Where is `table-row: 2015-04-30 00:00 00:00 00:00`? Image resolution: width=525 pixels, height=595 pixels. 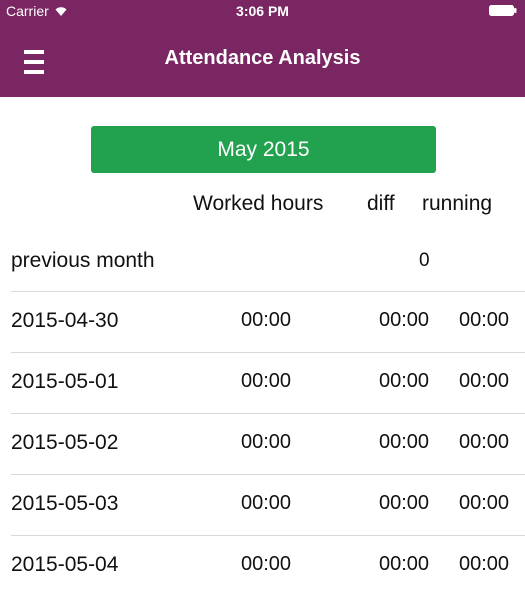
table-row: 2015-04-30 00:00 00:00 00:00 is located at coordinates (262, 321).